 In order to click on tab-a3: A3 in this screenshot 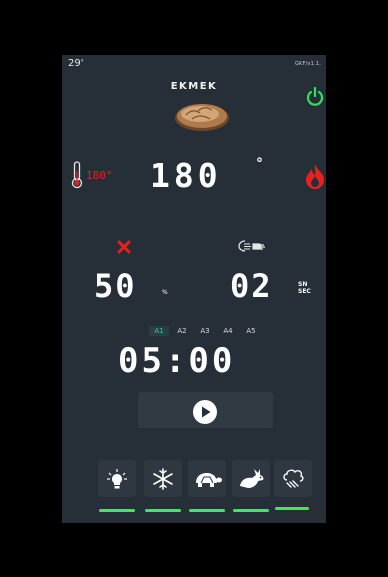, I will do `click(205, 331)`.